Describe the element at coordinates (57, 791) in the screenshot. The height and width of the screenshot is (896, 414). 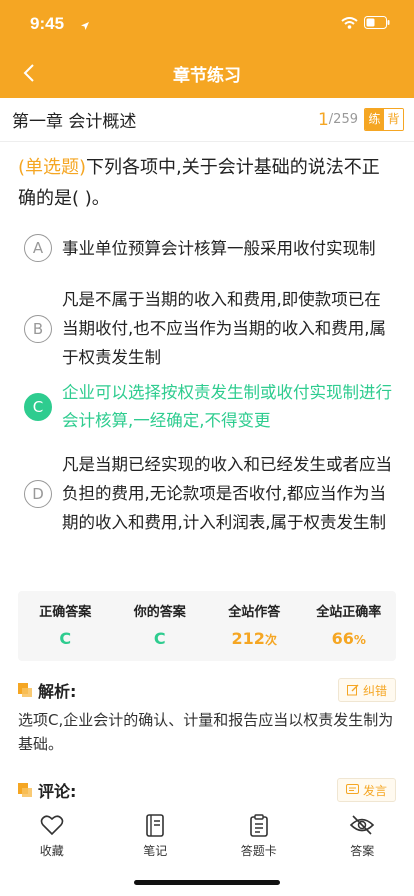
I see `comments-title: 评论:` at that location.